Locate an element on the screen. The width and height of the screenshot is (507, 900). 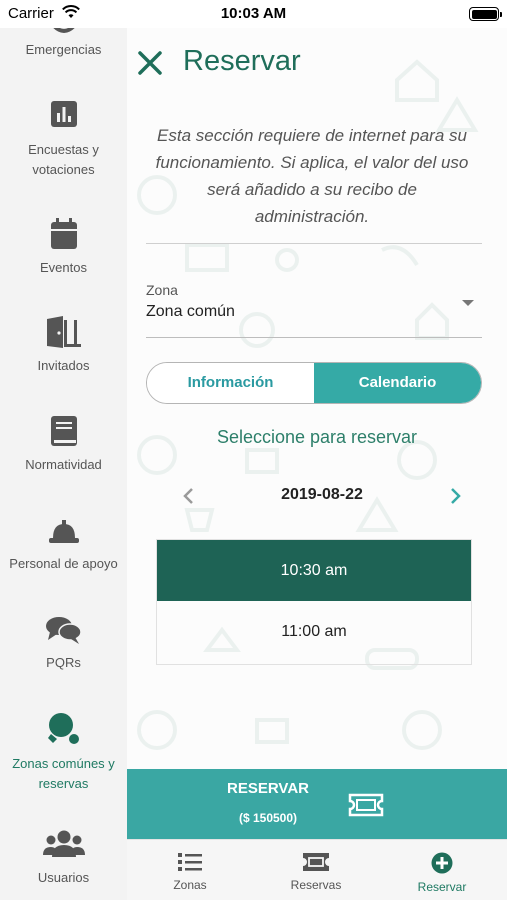
sidebar-item-zonas-comunes: Zonas comúnes y reservas is located at coordinates (63, 753).